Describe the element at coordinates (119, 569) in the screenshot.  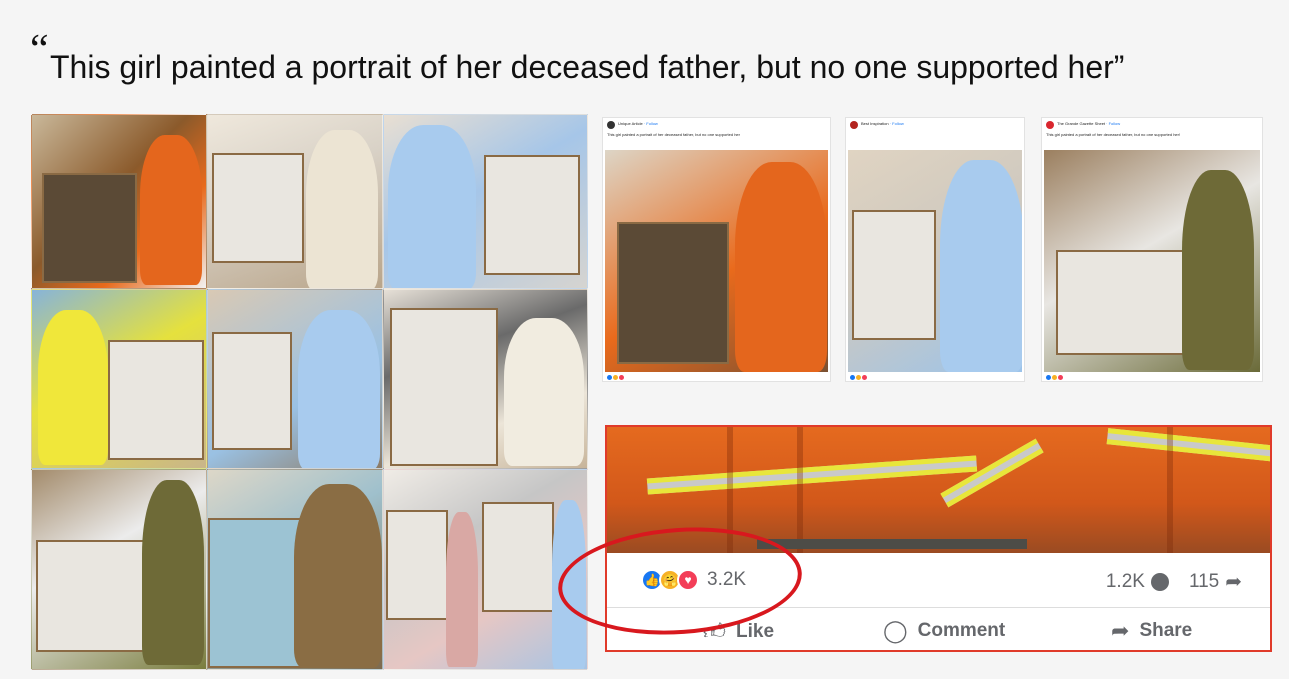
I see `collage-tile-firefighter-sketch` at that location.